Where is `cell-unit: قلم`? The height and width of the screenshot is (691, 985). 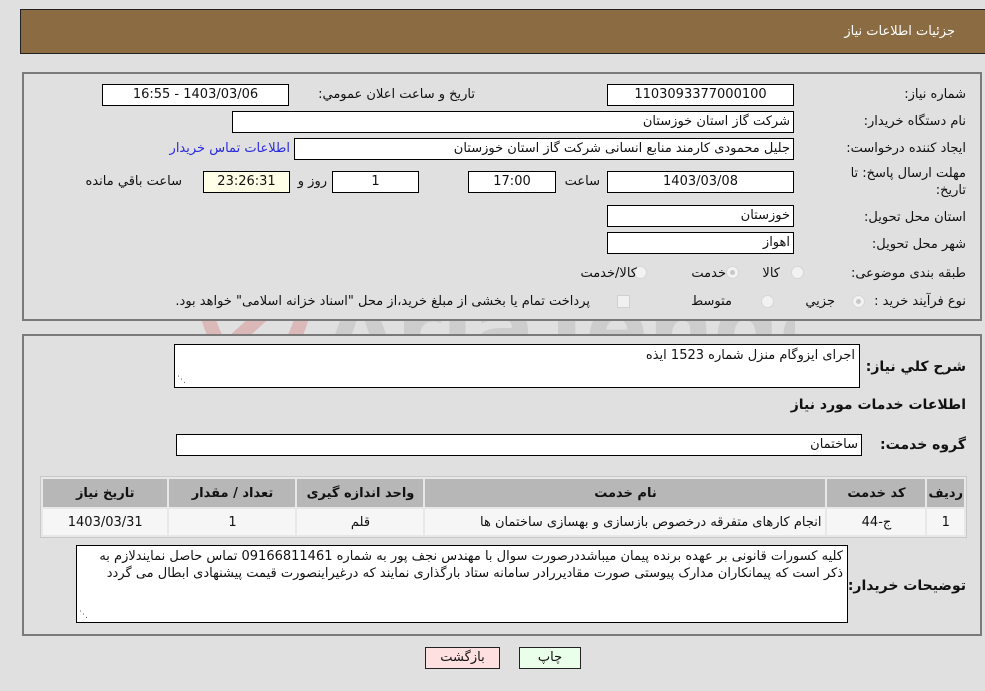
cell-unit: قلم is located at coordinates (360, 522).